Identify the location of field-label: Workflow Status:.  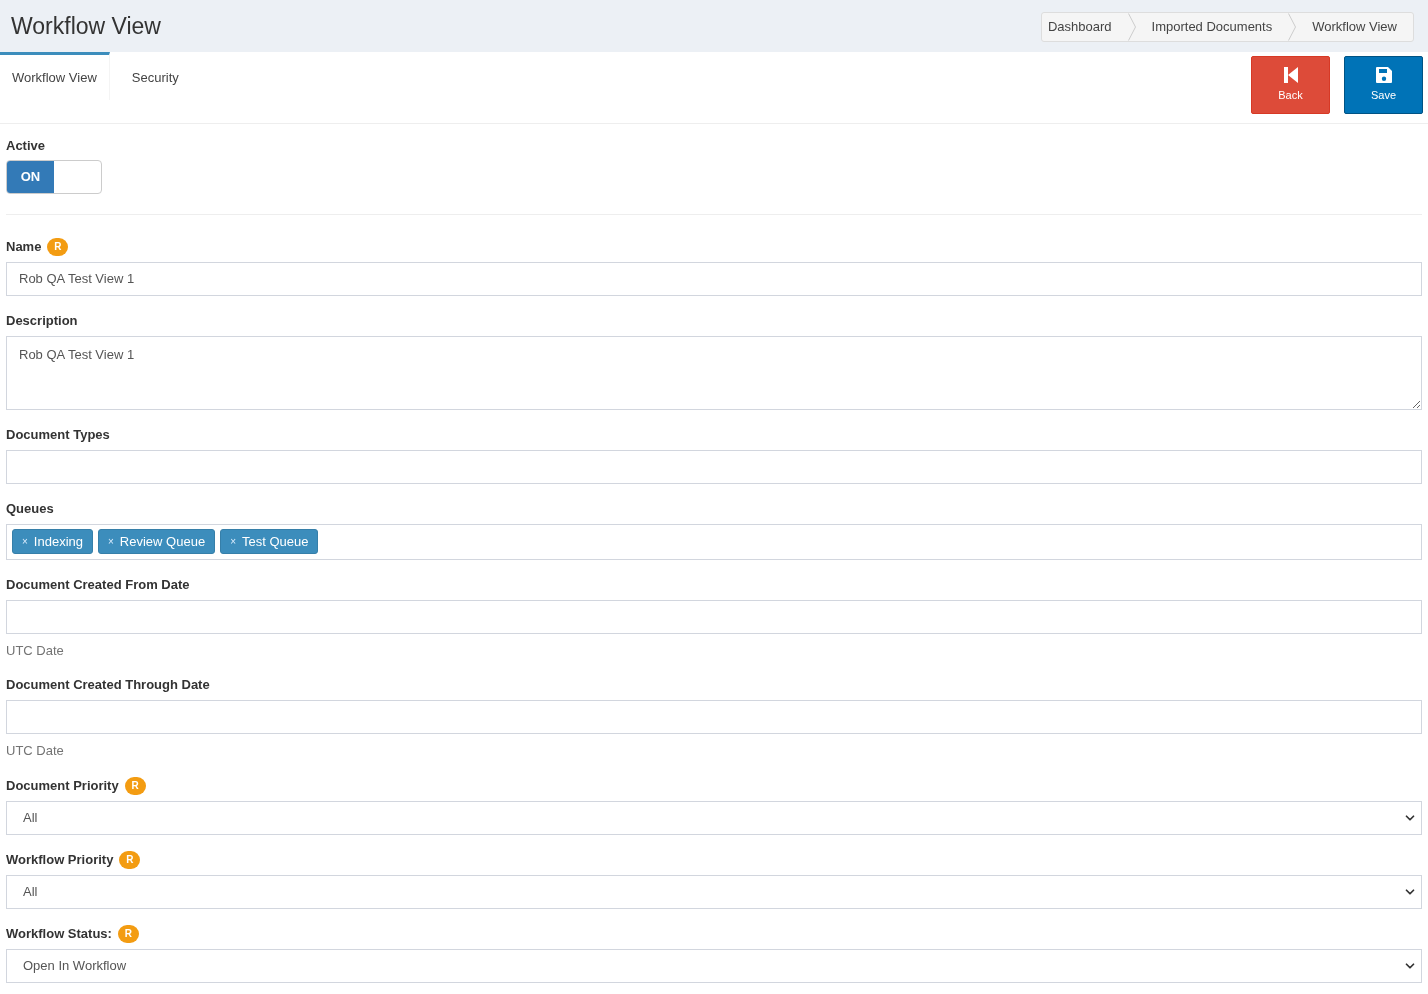
(59, 933).